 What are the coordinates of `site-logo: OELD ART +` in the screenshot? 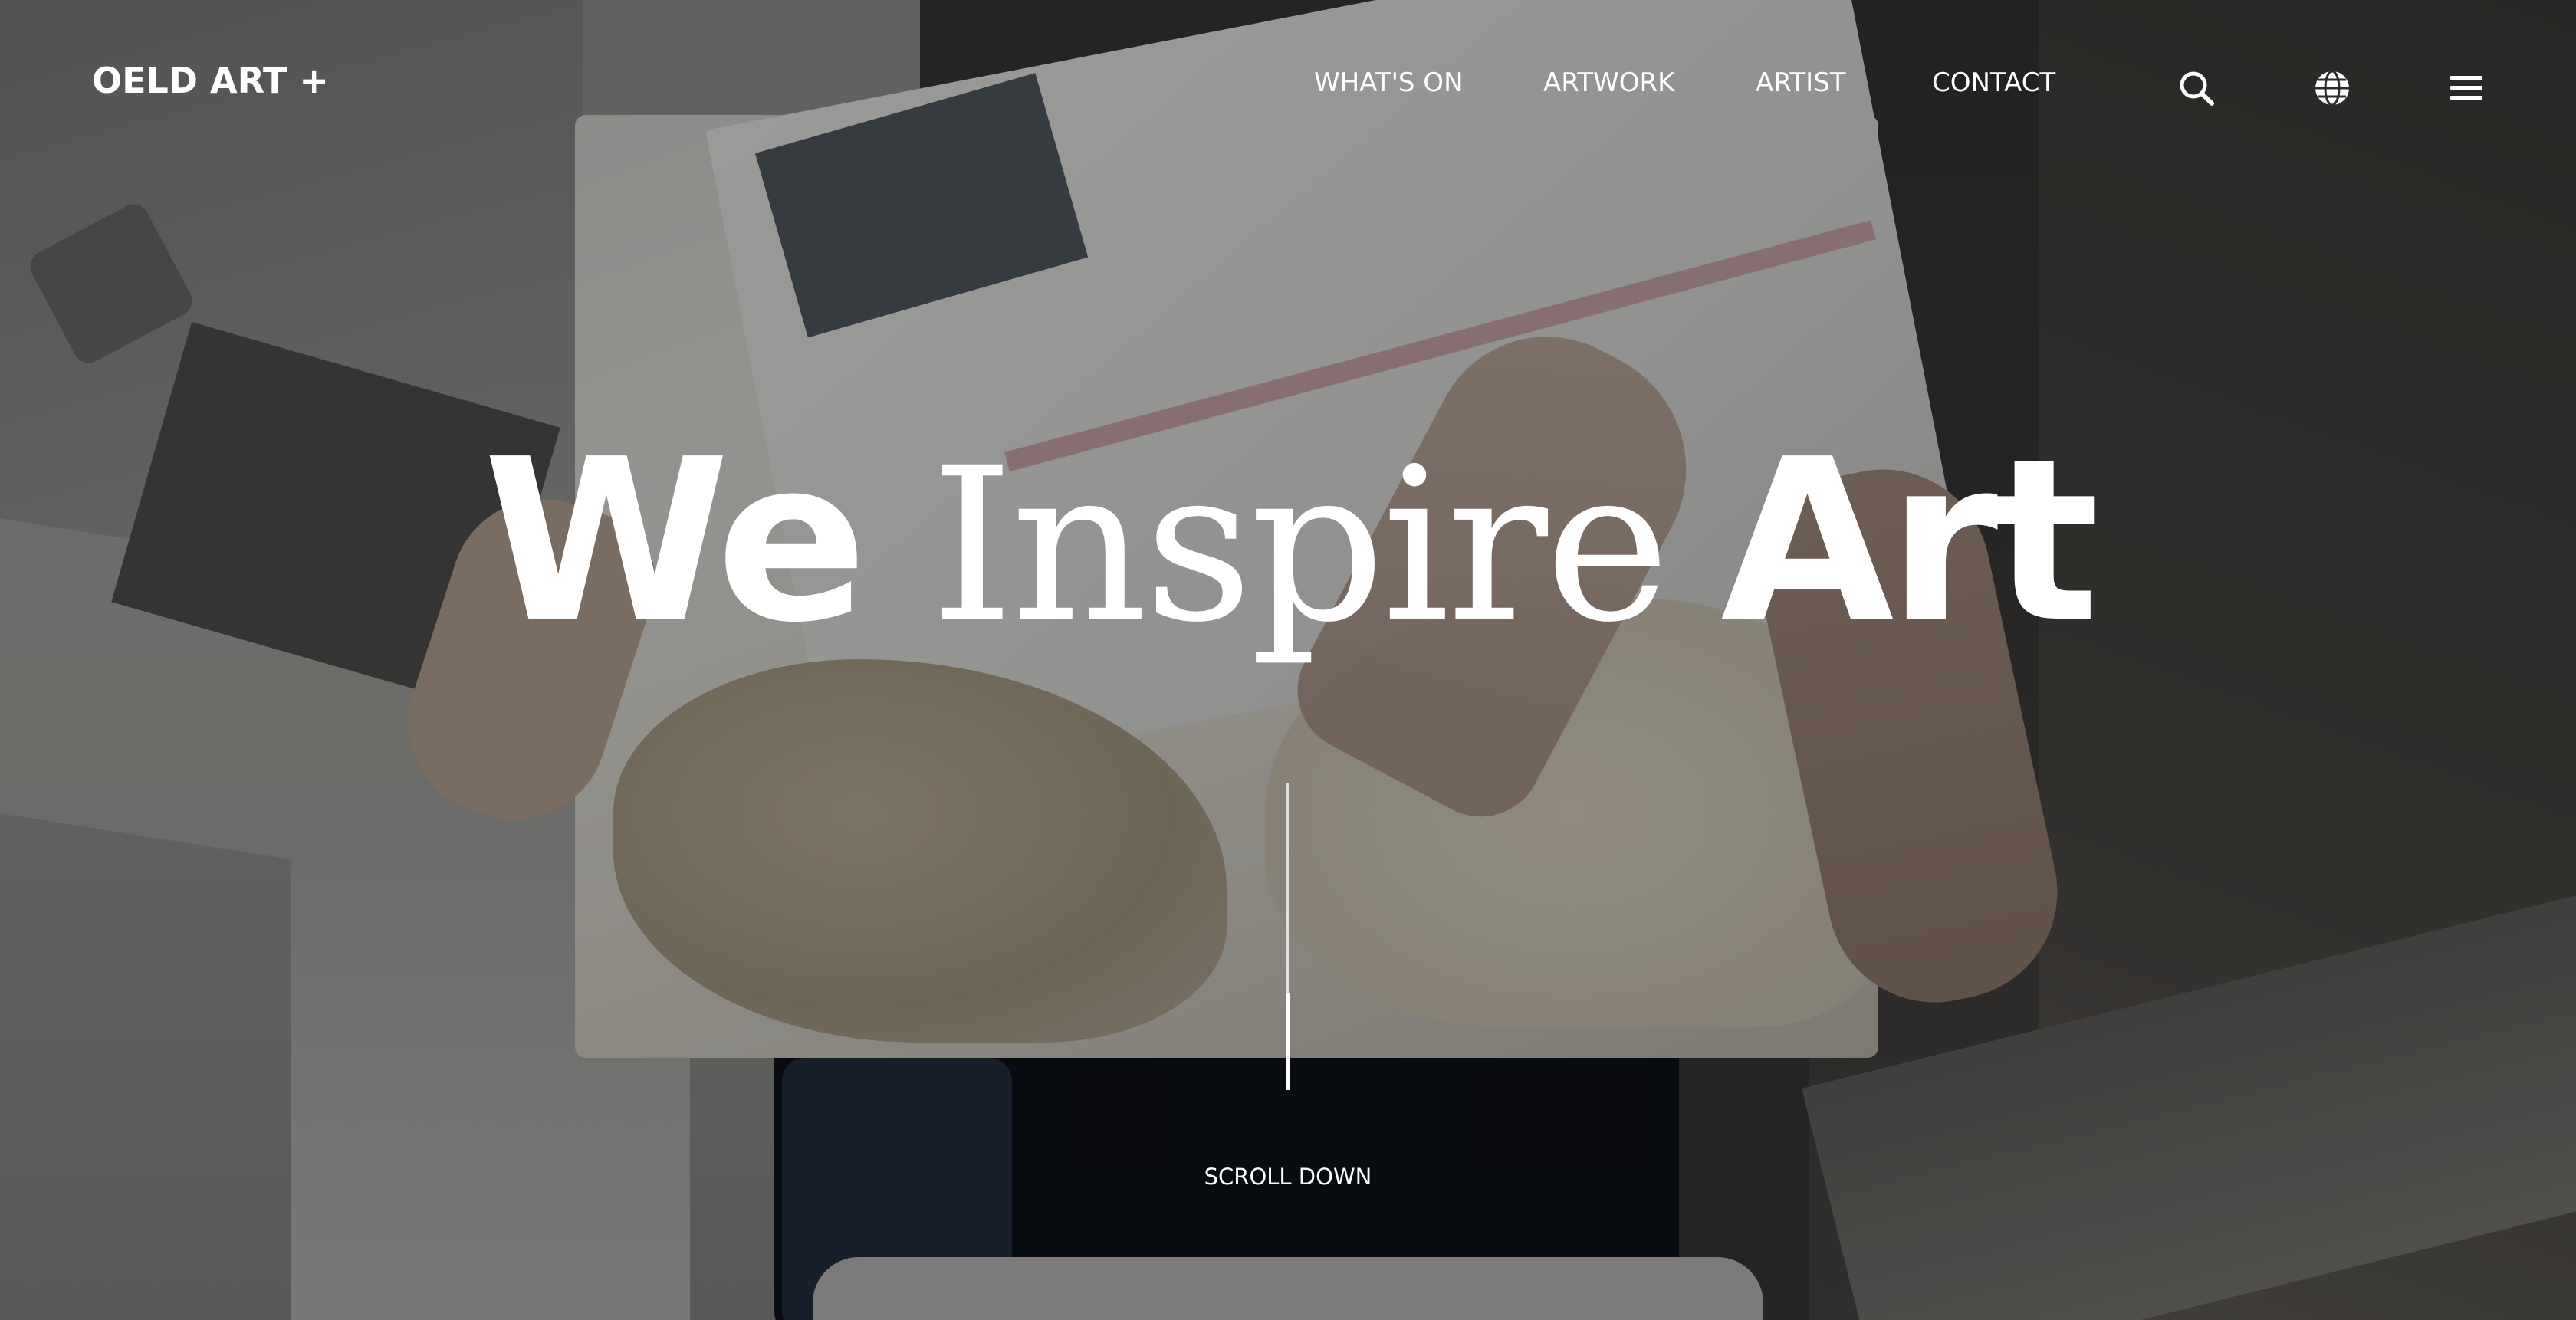 It's located at (211, 80).